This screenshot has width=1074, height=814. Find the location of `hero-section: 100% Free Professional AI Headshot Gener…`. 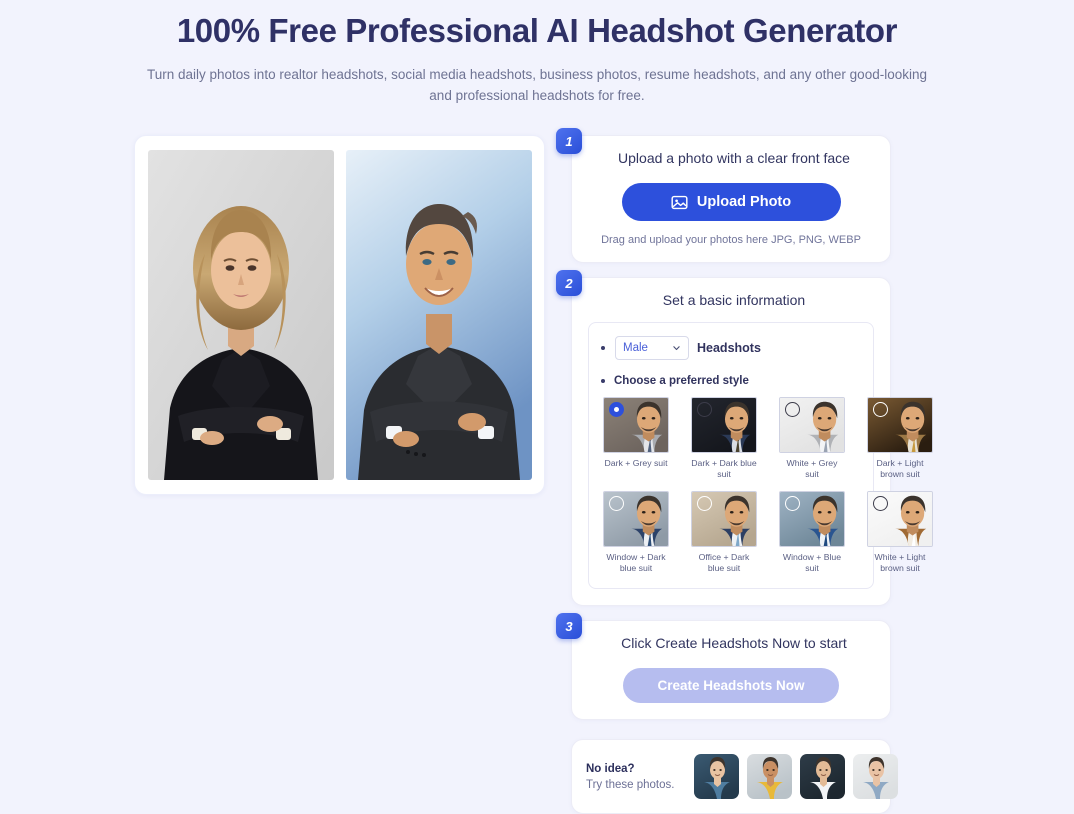

hero-section: 100% Free Professional AI Headshot Gener… is located at coordinates (537, 53).